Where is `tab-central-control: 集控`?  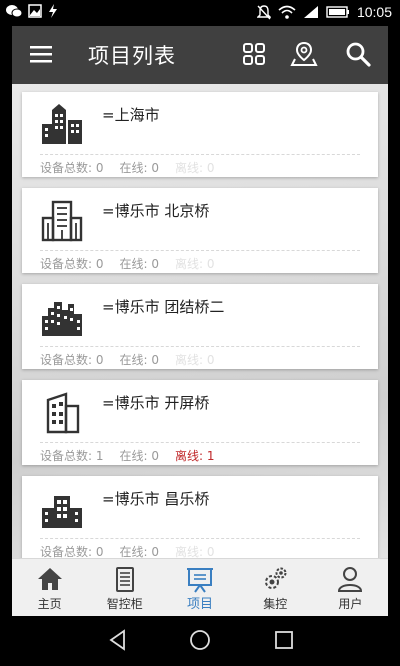
tab-central-control: 集控 is located at coordinates (275, 587).